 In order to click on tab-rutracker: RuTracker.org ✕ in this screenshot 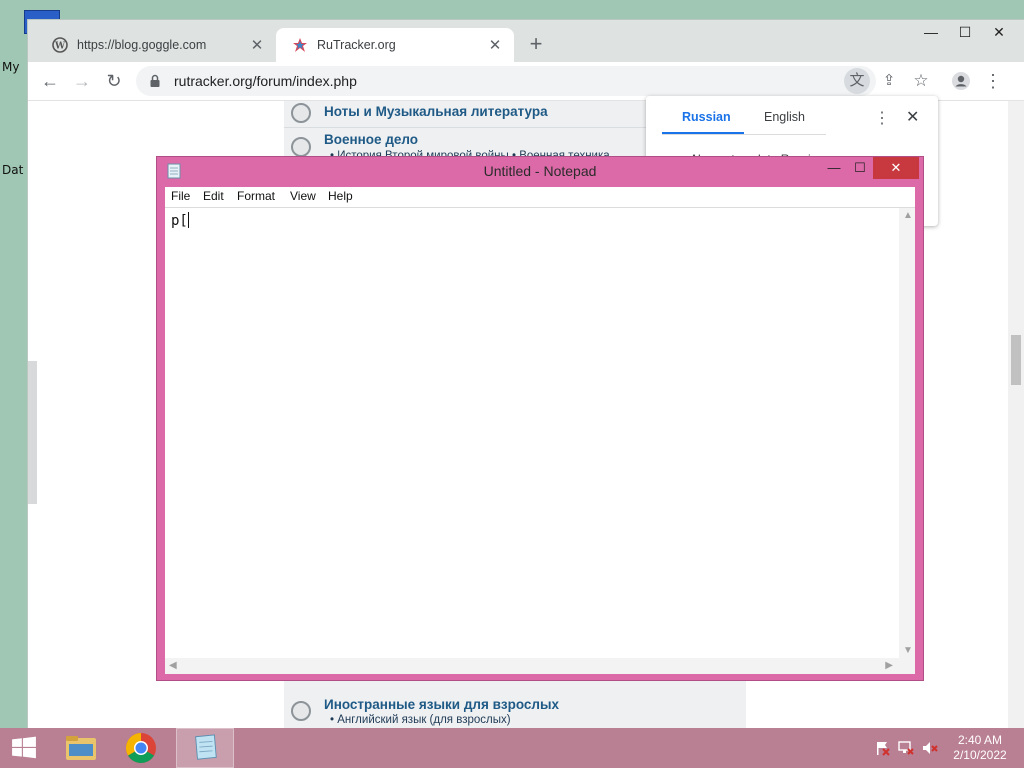, I will do `click(395, 45)`.